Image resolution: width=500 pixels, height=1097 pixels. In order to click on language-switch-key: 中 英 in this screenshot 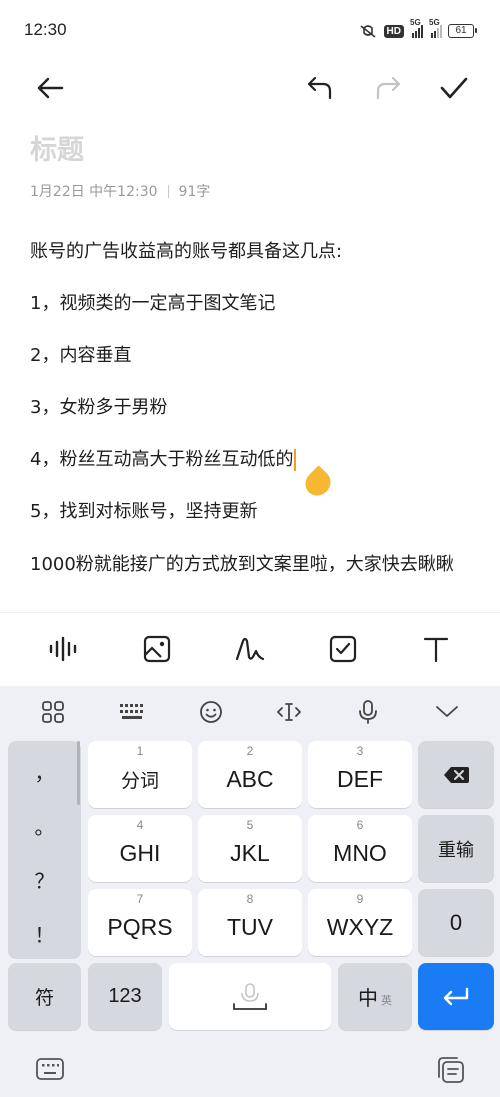, I will do `click(375, 996)`.